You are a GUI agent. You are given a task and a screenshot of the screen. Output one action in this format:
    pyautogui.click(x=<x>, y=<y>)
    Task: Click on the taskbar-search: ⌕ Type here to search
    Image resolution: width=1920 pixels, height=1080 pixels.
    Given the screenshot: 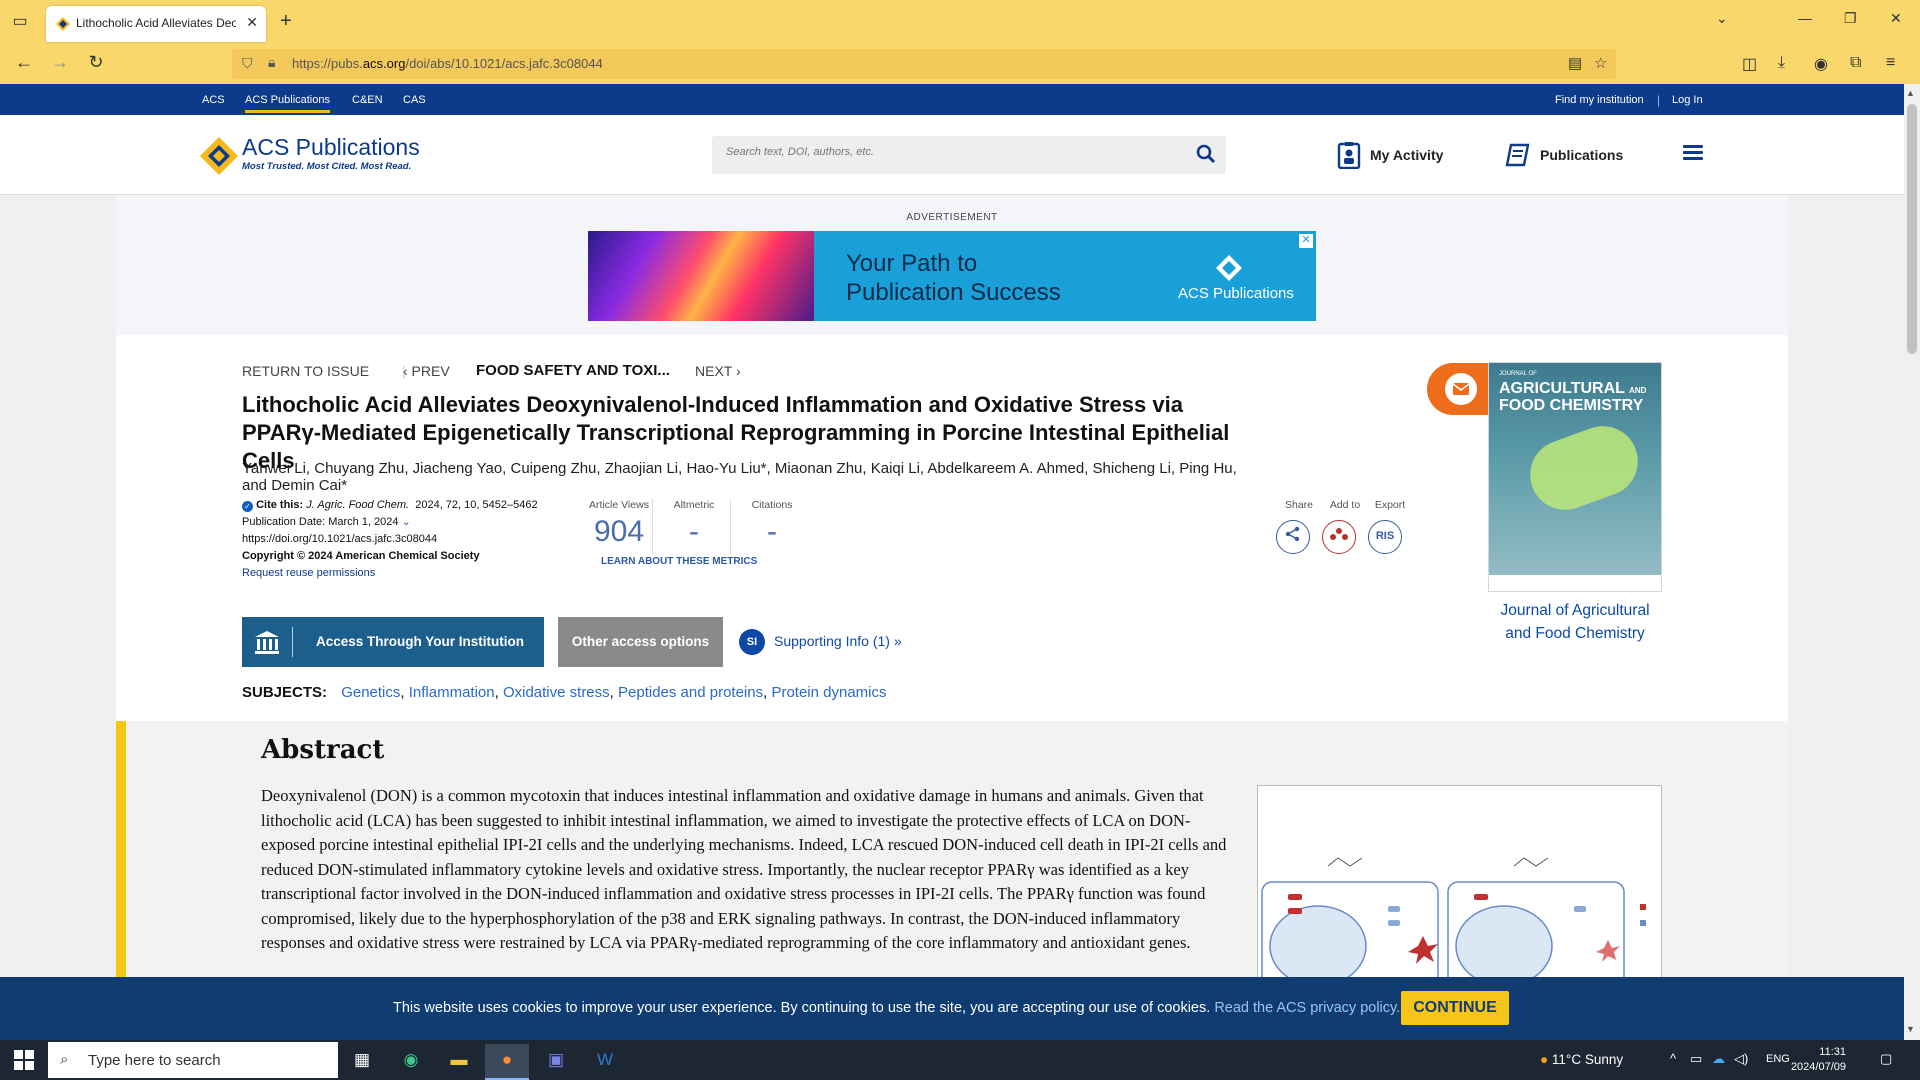 What is the action you would take?
    pyautogui.click(x=193, y=1060)
    